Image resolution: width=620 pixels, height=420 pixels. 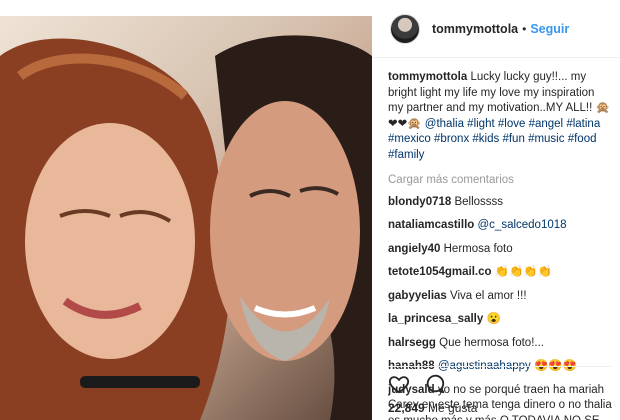 What do you see at coordinates (409, 139) in the screenshot?
I see `hashtag: #mexico` at bounding box center [409, 139].